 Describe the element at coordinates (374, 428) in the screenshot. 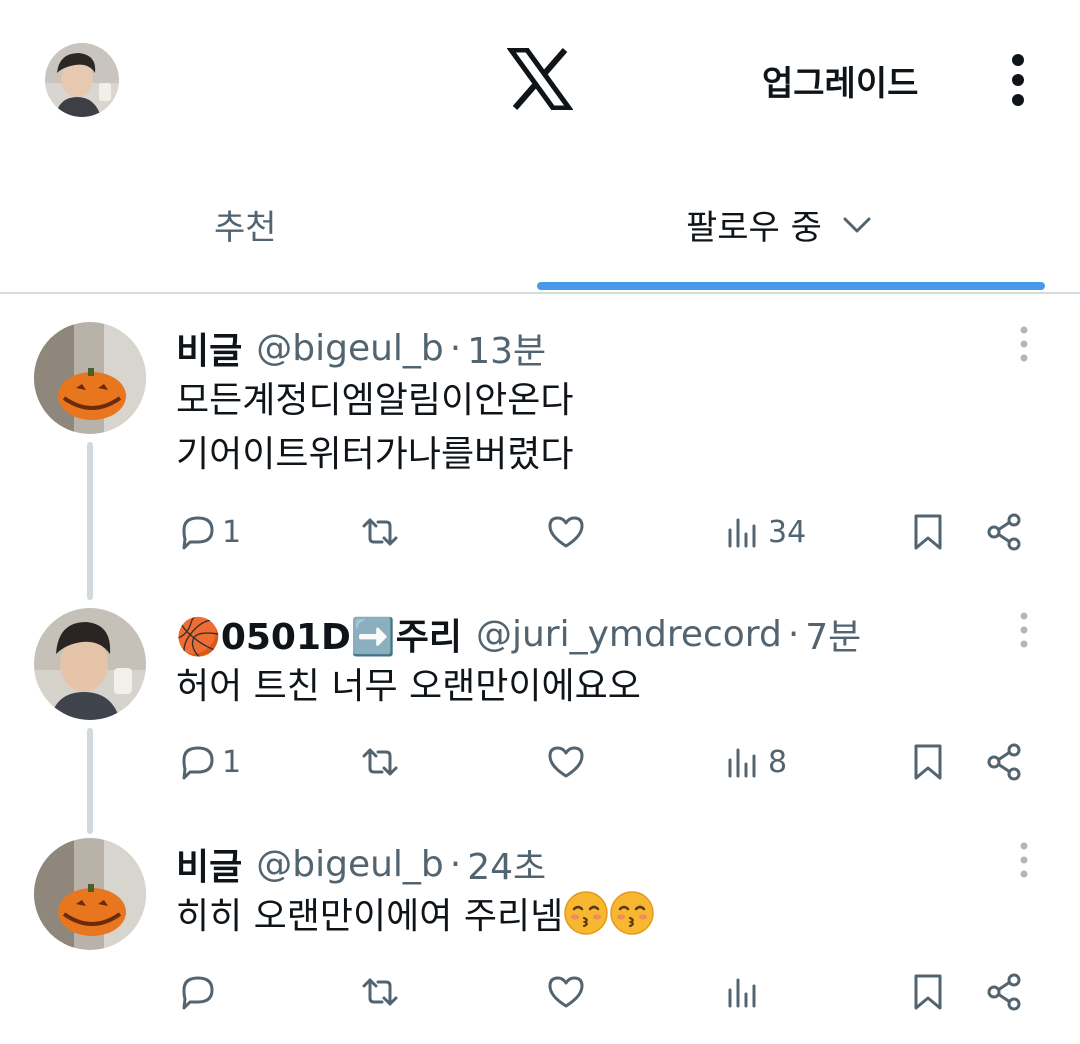

I see `tweet-text: 모든계정디엠알림이안온다 기어이트위터가나를버렸다` at that location.